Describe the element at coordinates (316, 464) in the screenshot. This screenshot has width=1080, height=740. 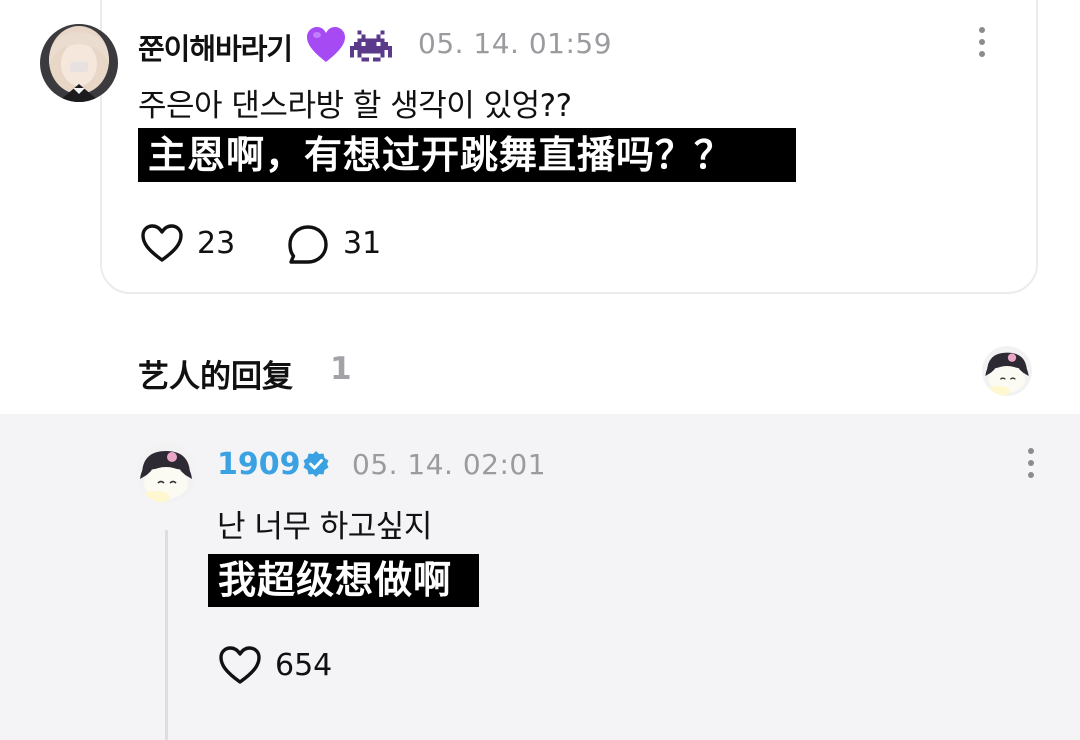
I see `verified-badge-icon` at that location.